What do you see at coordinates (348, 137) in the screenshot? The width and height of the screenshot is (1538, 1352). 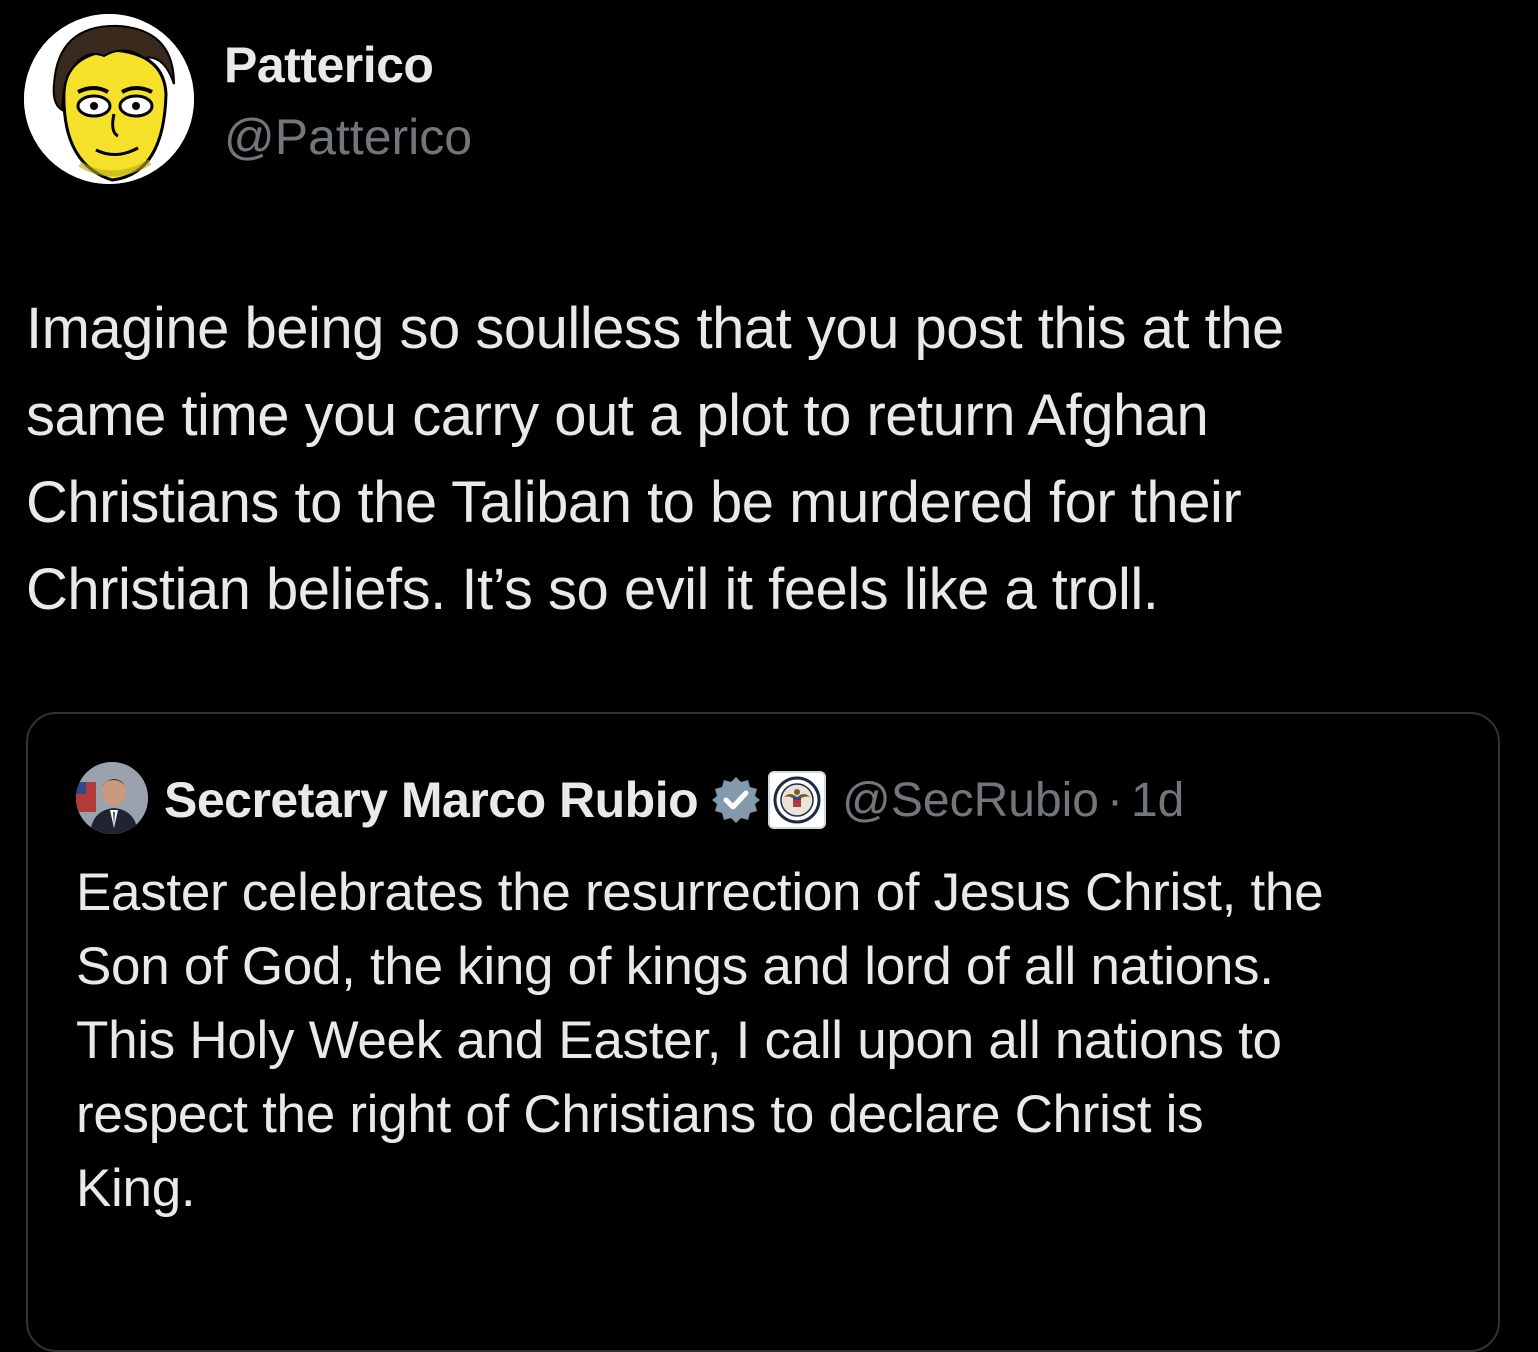 I see `author-handle: @Patterico` at bounding box center [348, 137].